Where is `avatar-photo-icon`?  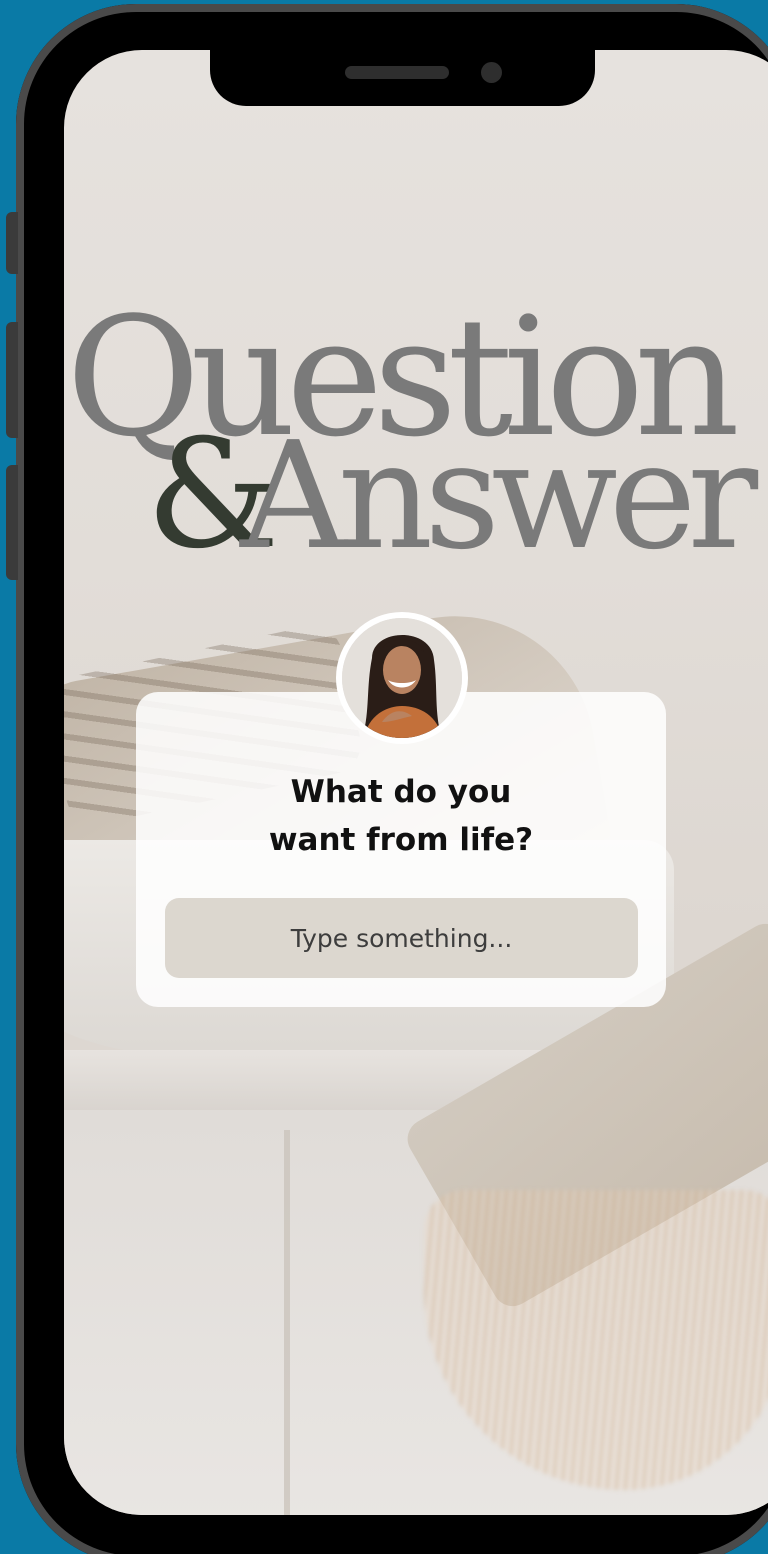
avatar-photo-icon is located at coordinates (402, 678).